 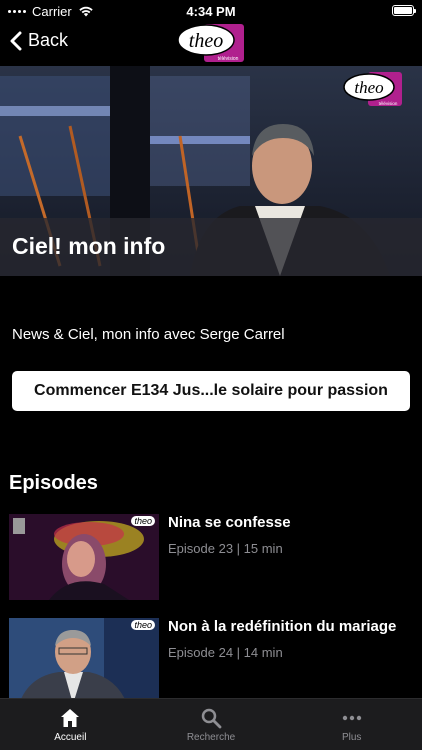 I want to click on tab-label: Accueil, so click(x=70, y=737).